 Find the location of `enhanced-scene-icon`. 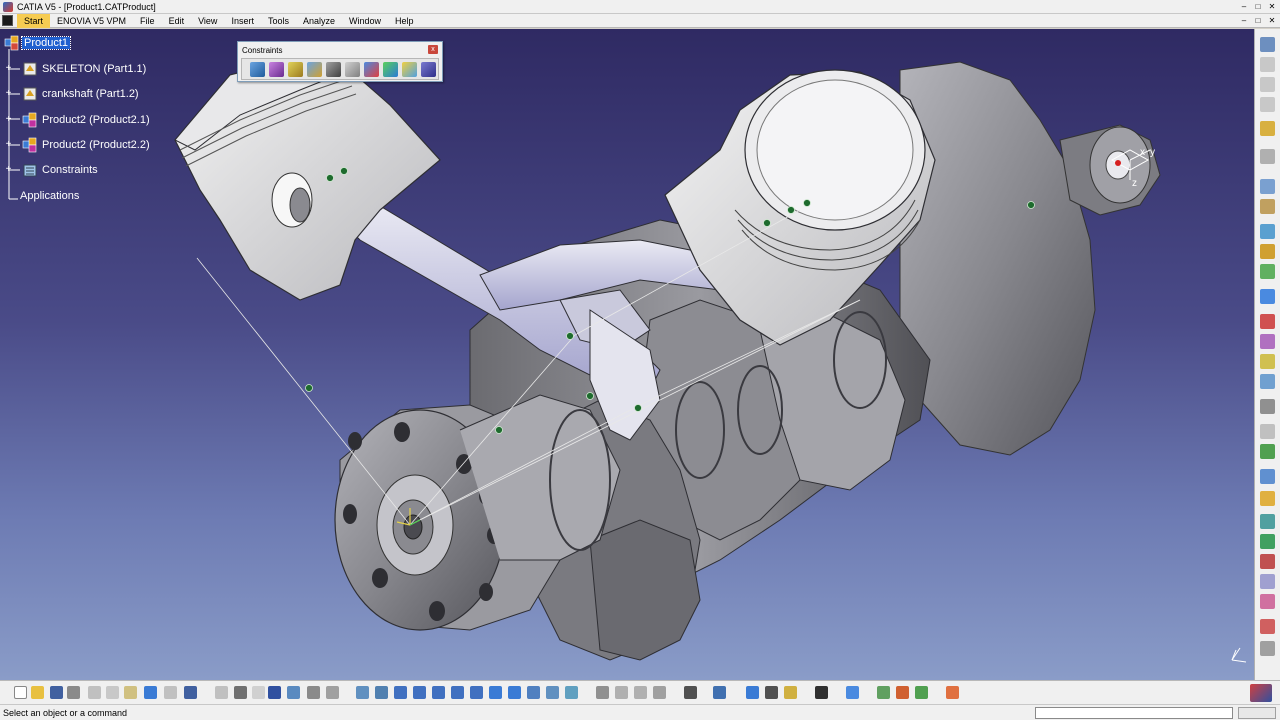

enhanced-scene-icon is located at coordinates (1267, 626).